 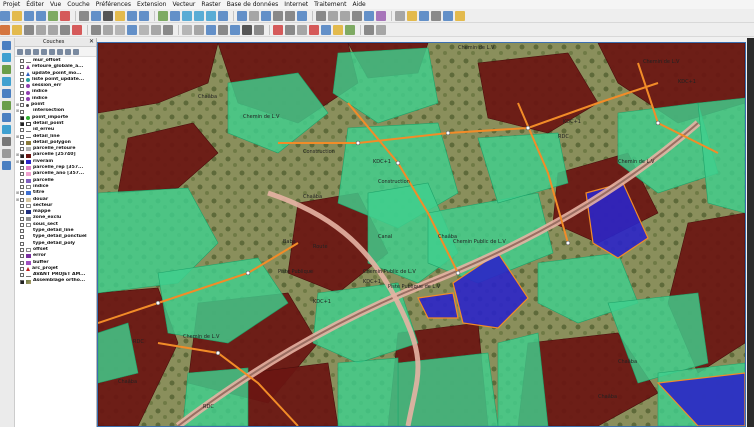 What do you see at coordinates (358, 4) in the screenshot?
I see `menu-item: Aide` at bounding box center [358, 4].